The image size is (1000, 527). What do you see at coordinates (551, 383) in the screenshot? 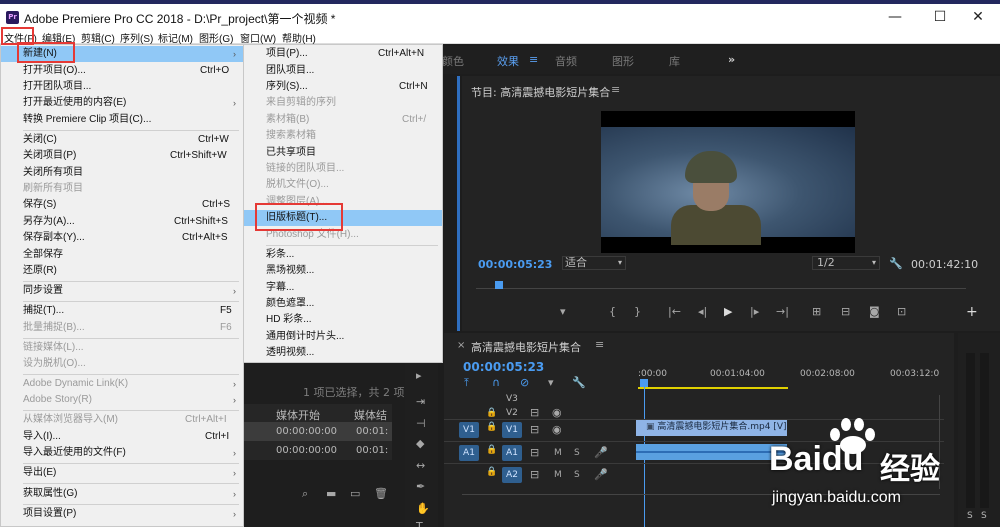
I see `add-marker-icon: ▾` at bounding box center [551, 383].